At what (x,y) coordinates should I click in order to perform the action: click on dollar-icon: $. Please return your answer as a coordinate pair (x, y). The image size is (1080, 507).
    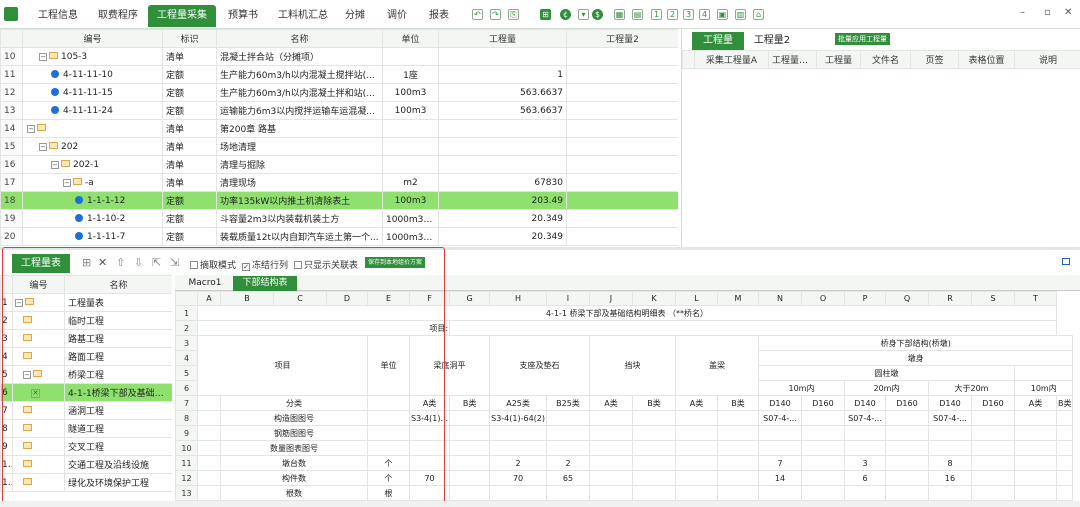
    Looking at the image, I should click on (597, 14).